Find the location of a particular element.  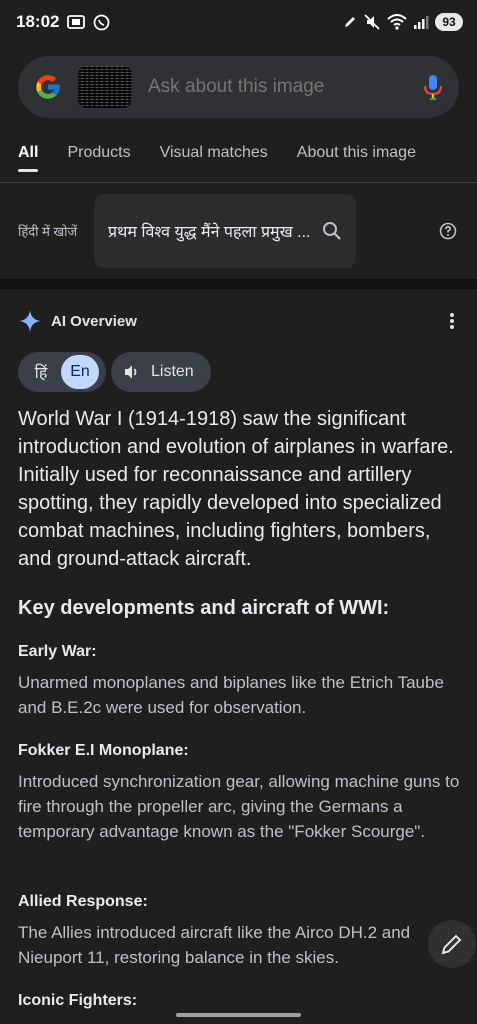

lang-option-english: En is located at coordinates (80, 372).